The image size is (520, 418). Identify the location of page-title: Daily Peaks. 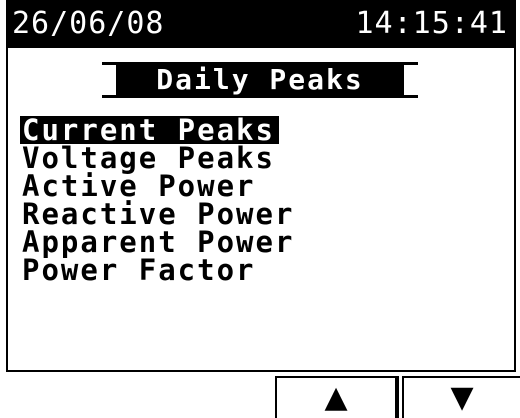
(260, 80).